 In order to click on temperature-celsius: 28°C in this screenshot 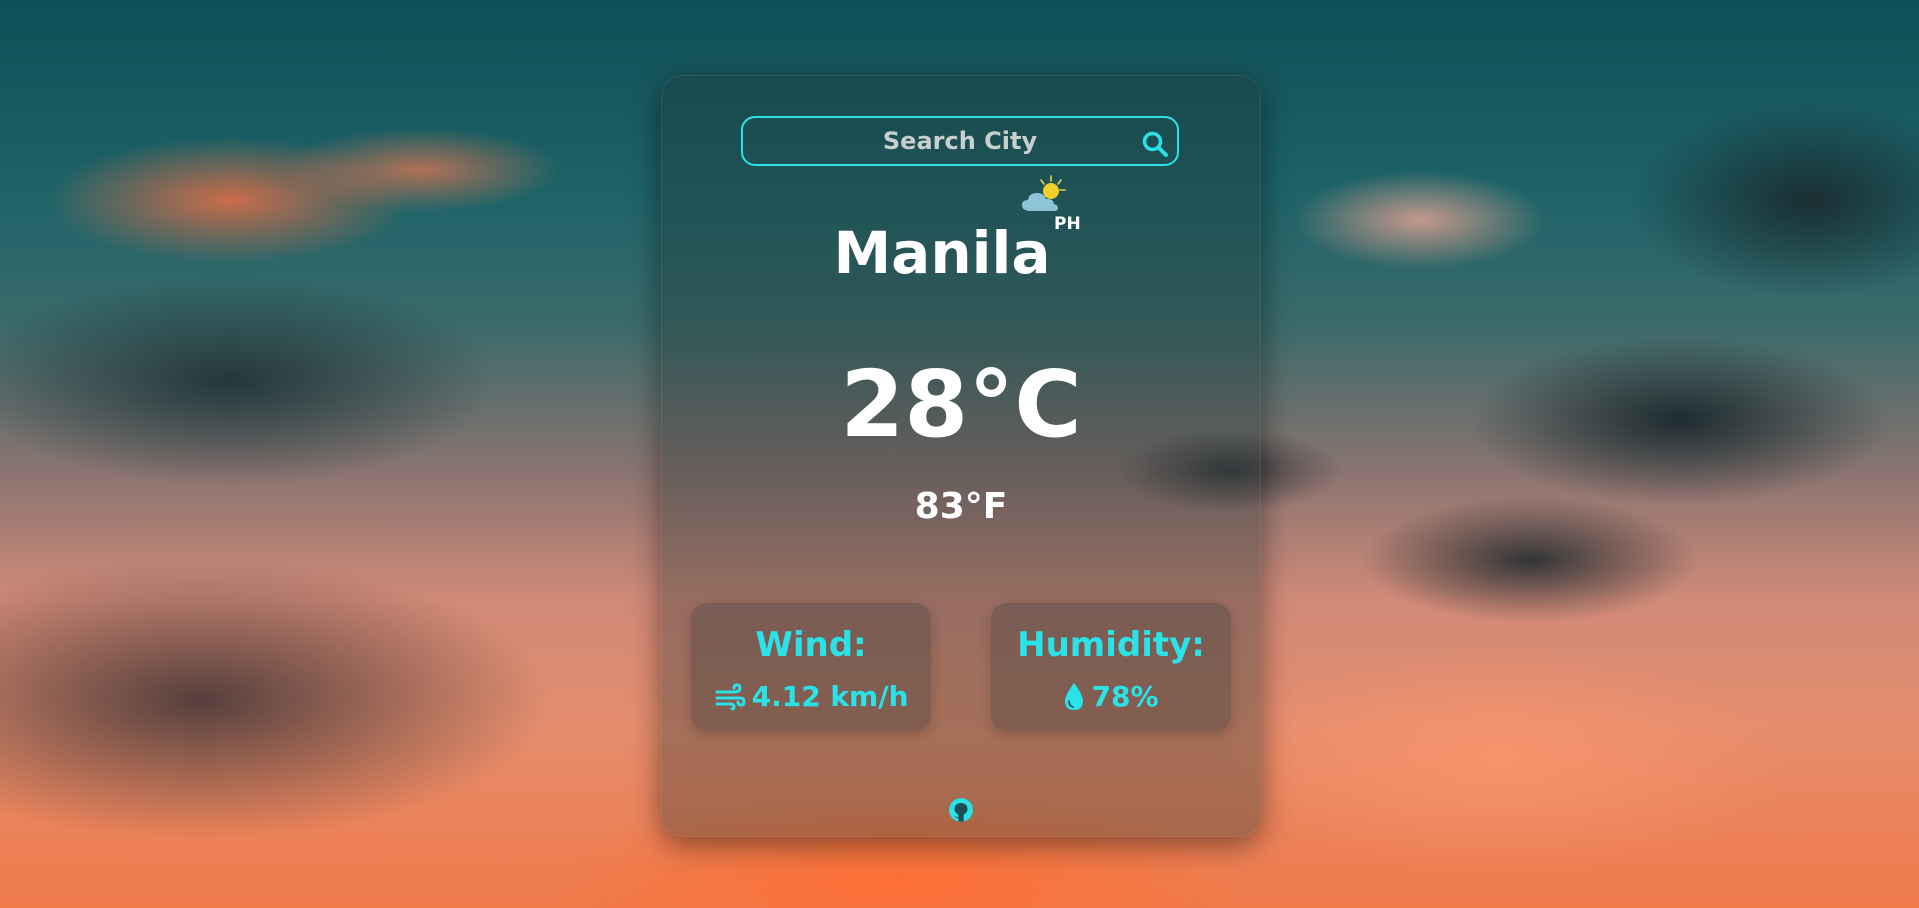, I will do `click(961, 404)`.